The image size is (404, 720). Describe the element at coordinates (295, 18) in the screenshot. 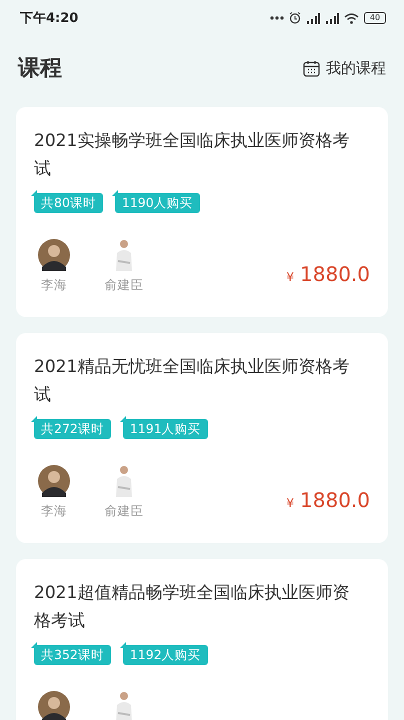

I see `alarm-icon` at that location.